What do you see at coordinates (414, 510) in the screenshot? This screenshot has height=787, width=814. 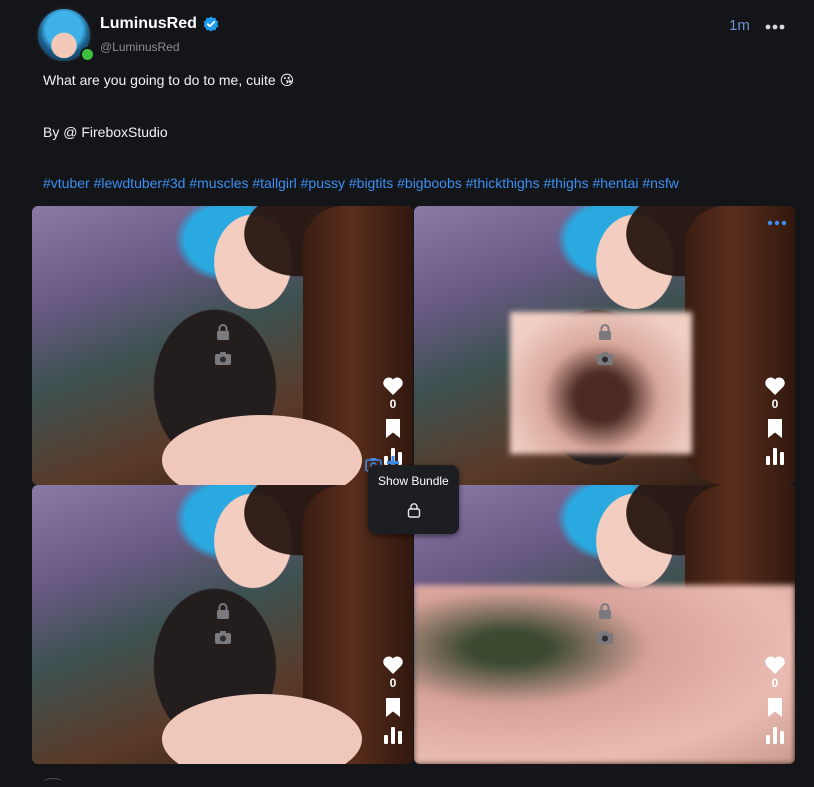 I see `unlock-icon` at bounding box center [414, 510].